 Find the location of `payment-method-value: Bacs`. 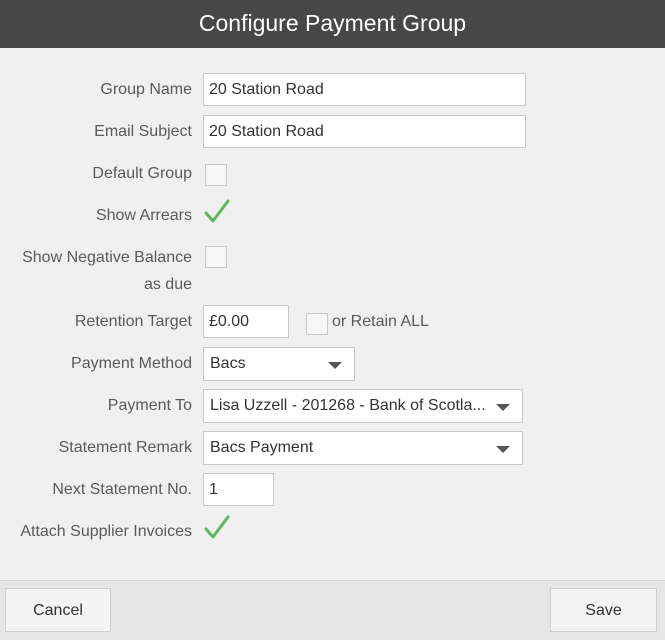

payment-method-value: Bacs is located at coordinates (228, 363).